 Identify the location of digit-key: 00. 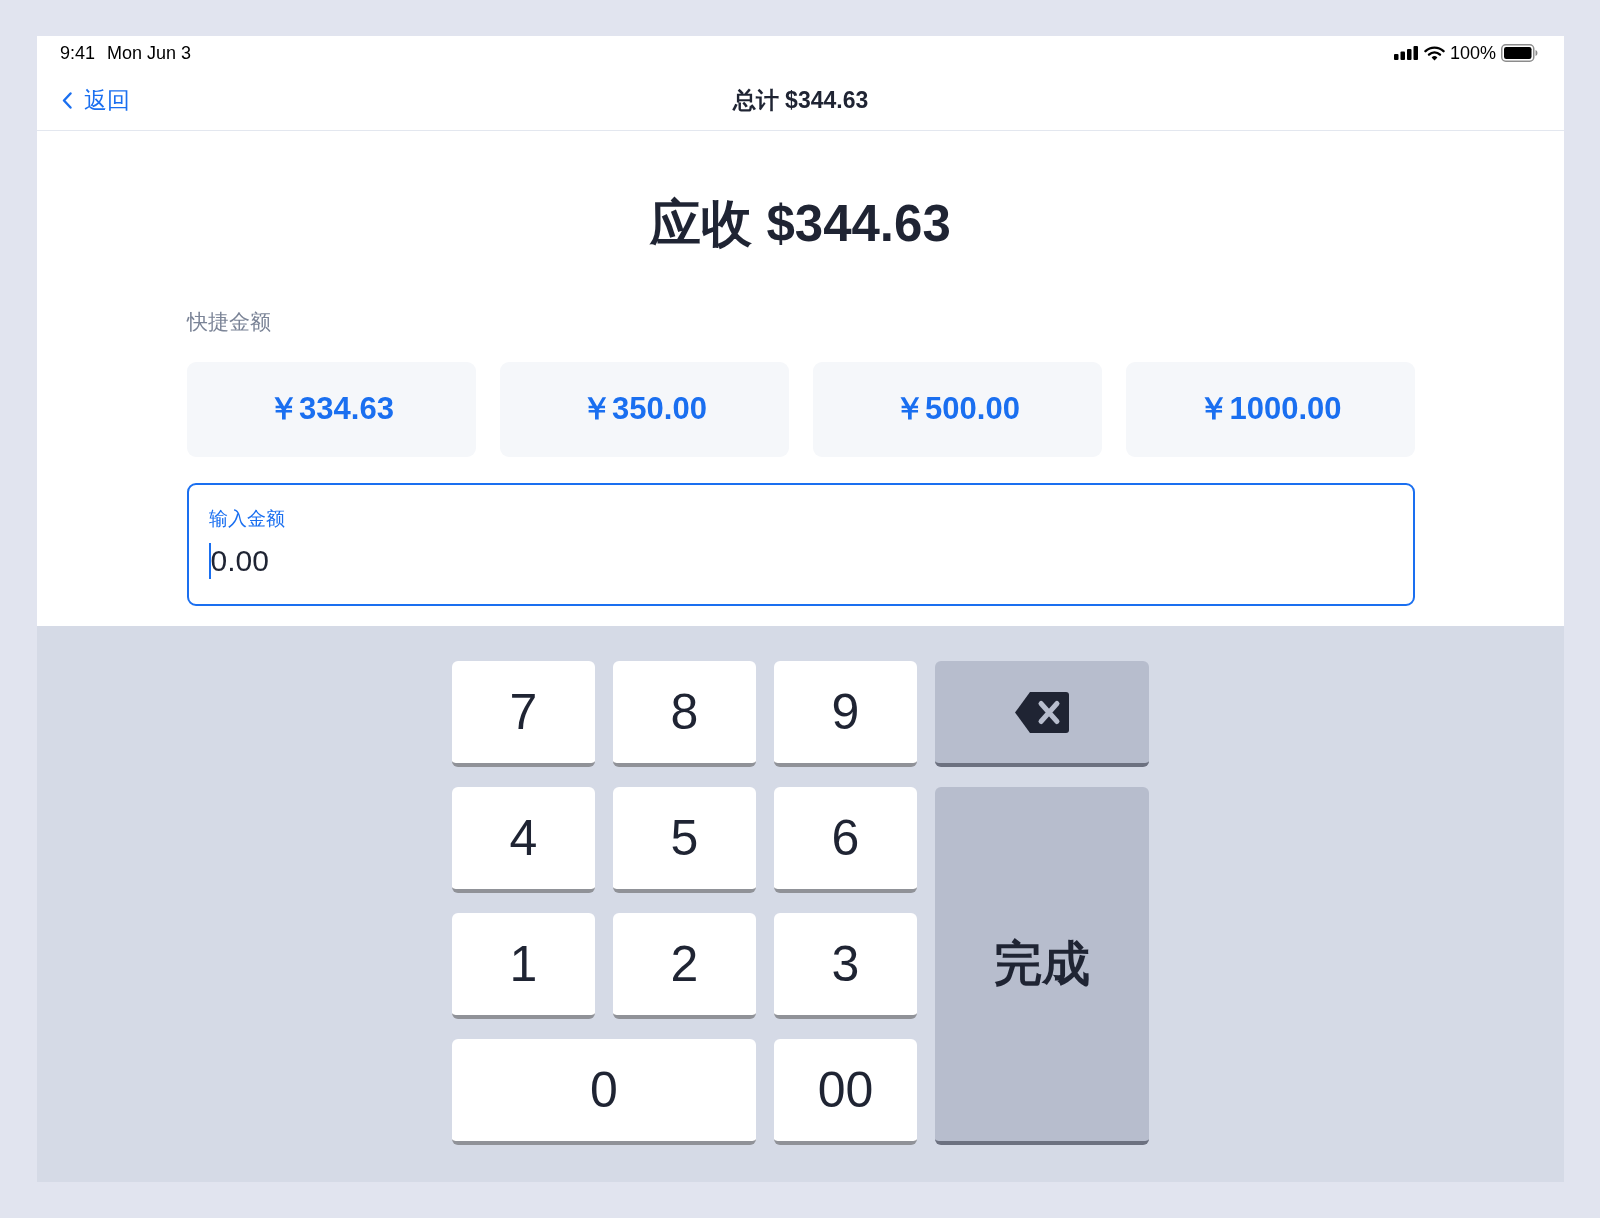
(845, 1092).